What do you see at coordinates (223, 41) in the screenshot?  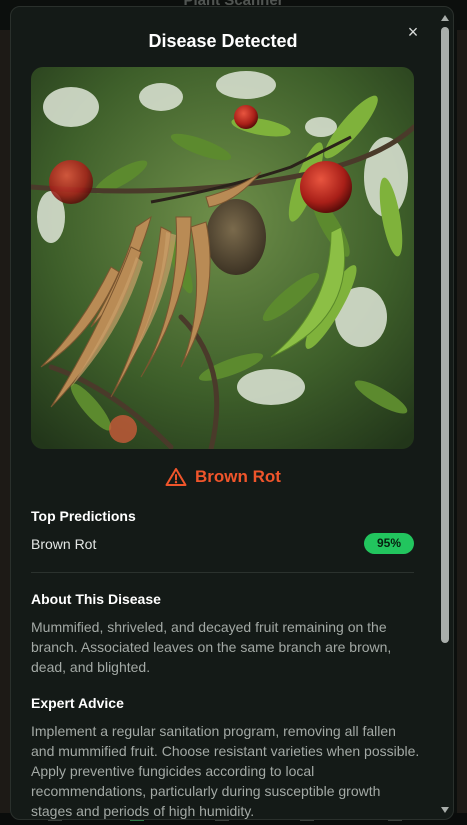 I see `modal-title: Disease Detected` at bounding box center [223, 41].